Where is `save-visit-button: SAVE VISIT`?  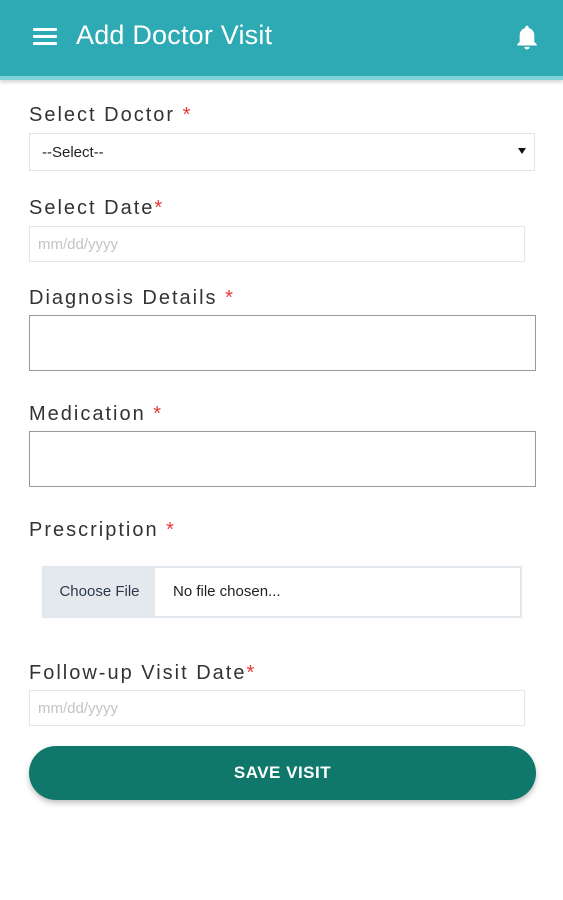 save-visit-button: SAVE VISIT is located at coordinates (282, 773).